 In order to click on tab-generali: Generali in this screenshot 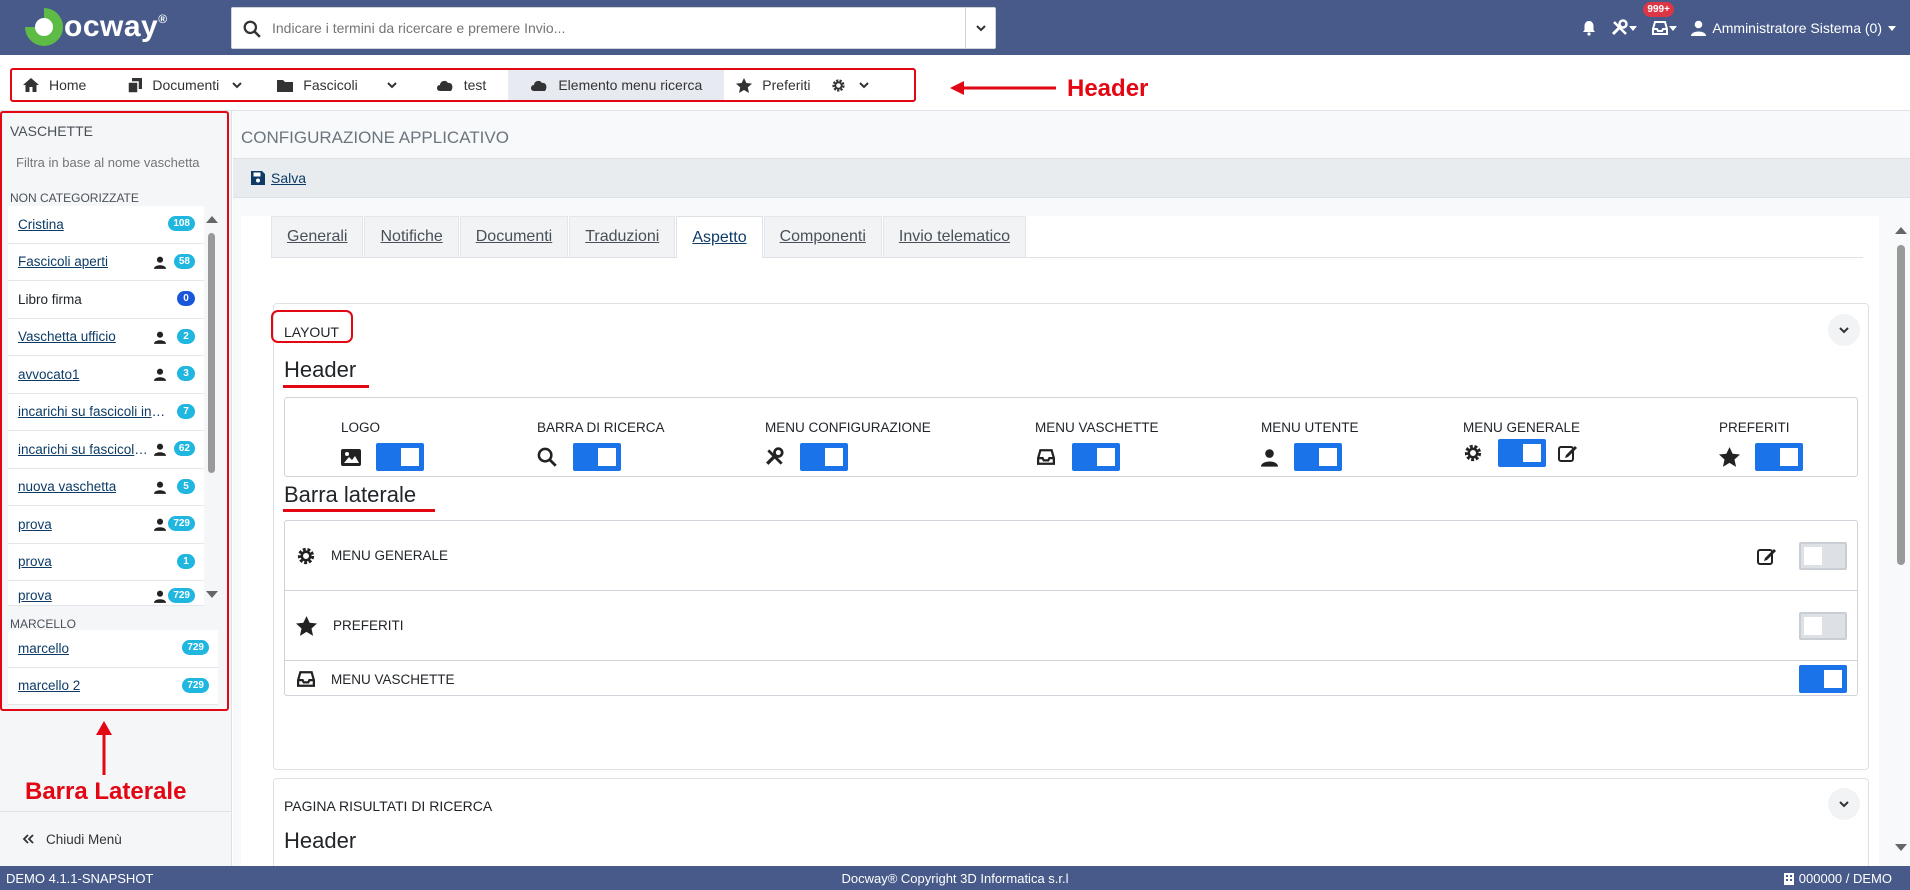, I will do `click(317, 236)`.